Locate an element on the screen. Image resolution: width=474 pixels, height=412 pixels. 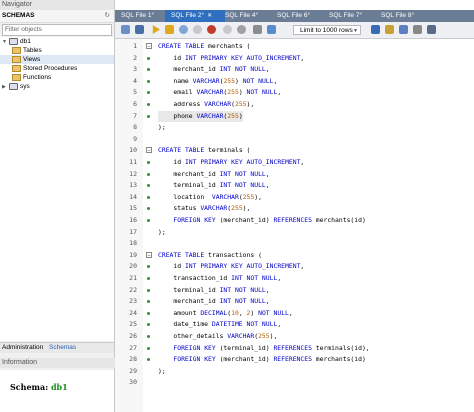
tree-node-functions: Functions is located at coordinates (57, 77).